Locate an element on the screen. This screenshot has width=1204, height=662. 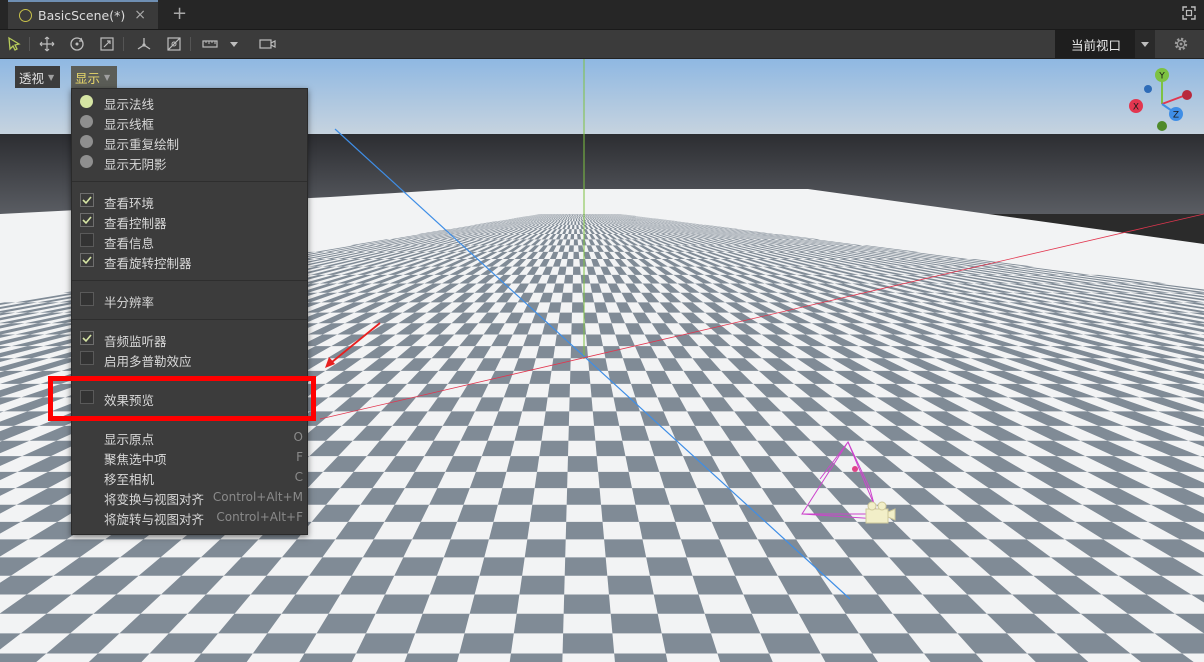
svg-text: X is located at coordinates (1136, 108).